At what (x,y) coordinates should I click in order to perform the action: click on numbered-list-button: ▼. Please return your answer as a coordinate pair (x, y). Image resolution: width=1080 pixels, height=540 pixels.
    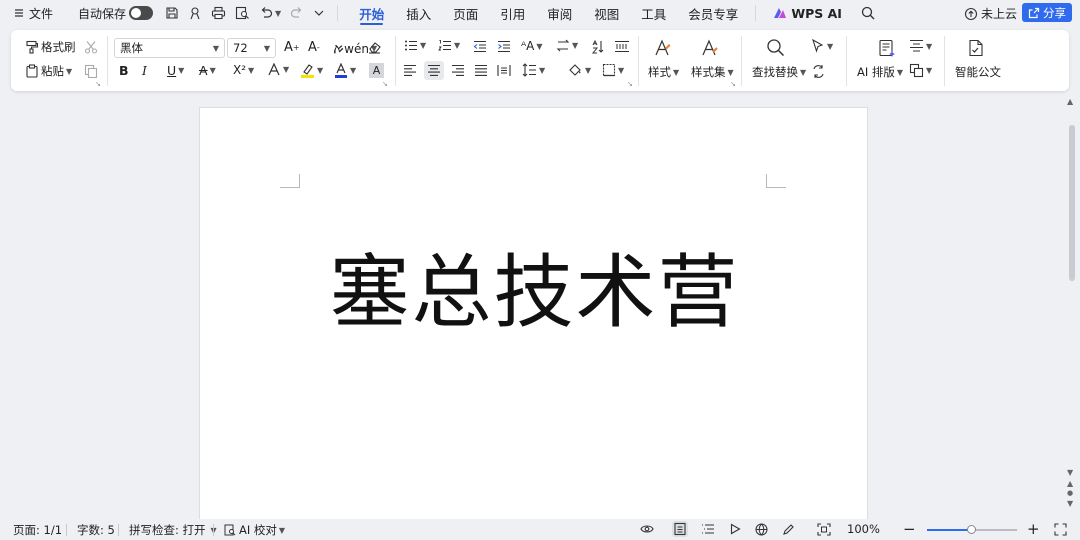
    Looking at the image, I should click on (449, 45).